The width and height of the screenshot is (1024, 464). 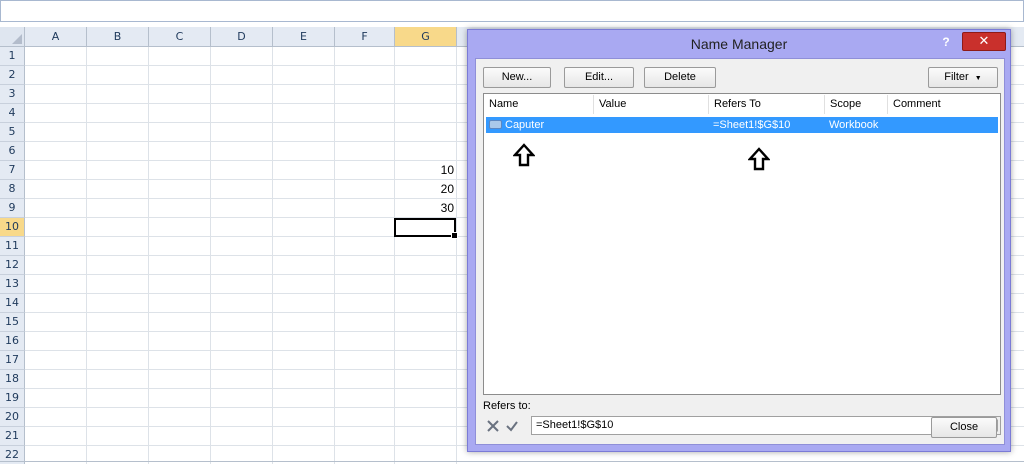 I want to click on sheet-bottom-border, so click(x=512, y=461).